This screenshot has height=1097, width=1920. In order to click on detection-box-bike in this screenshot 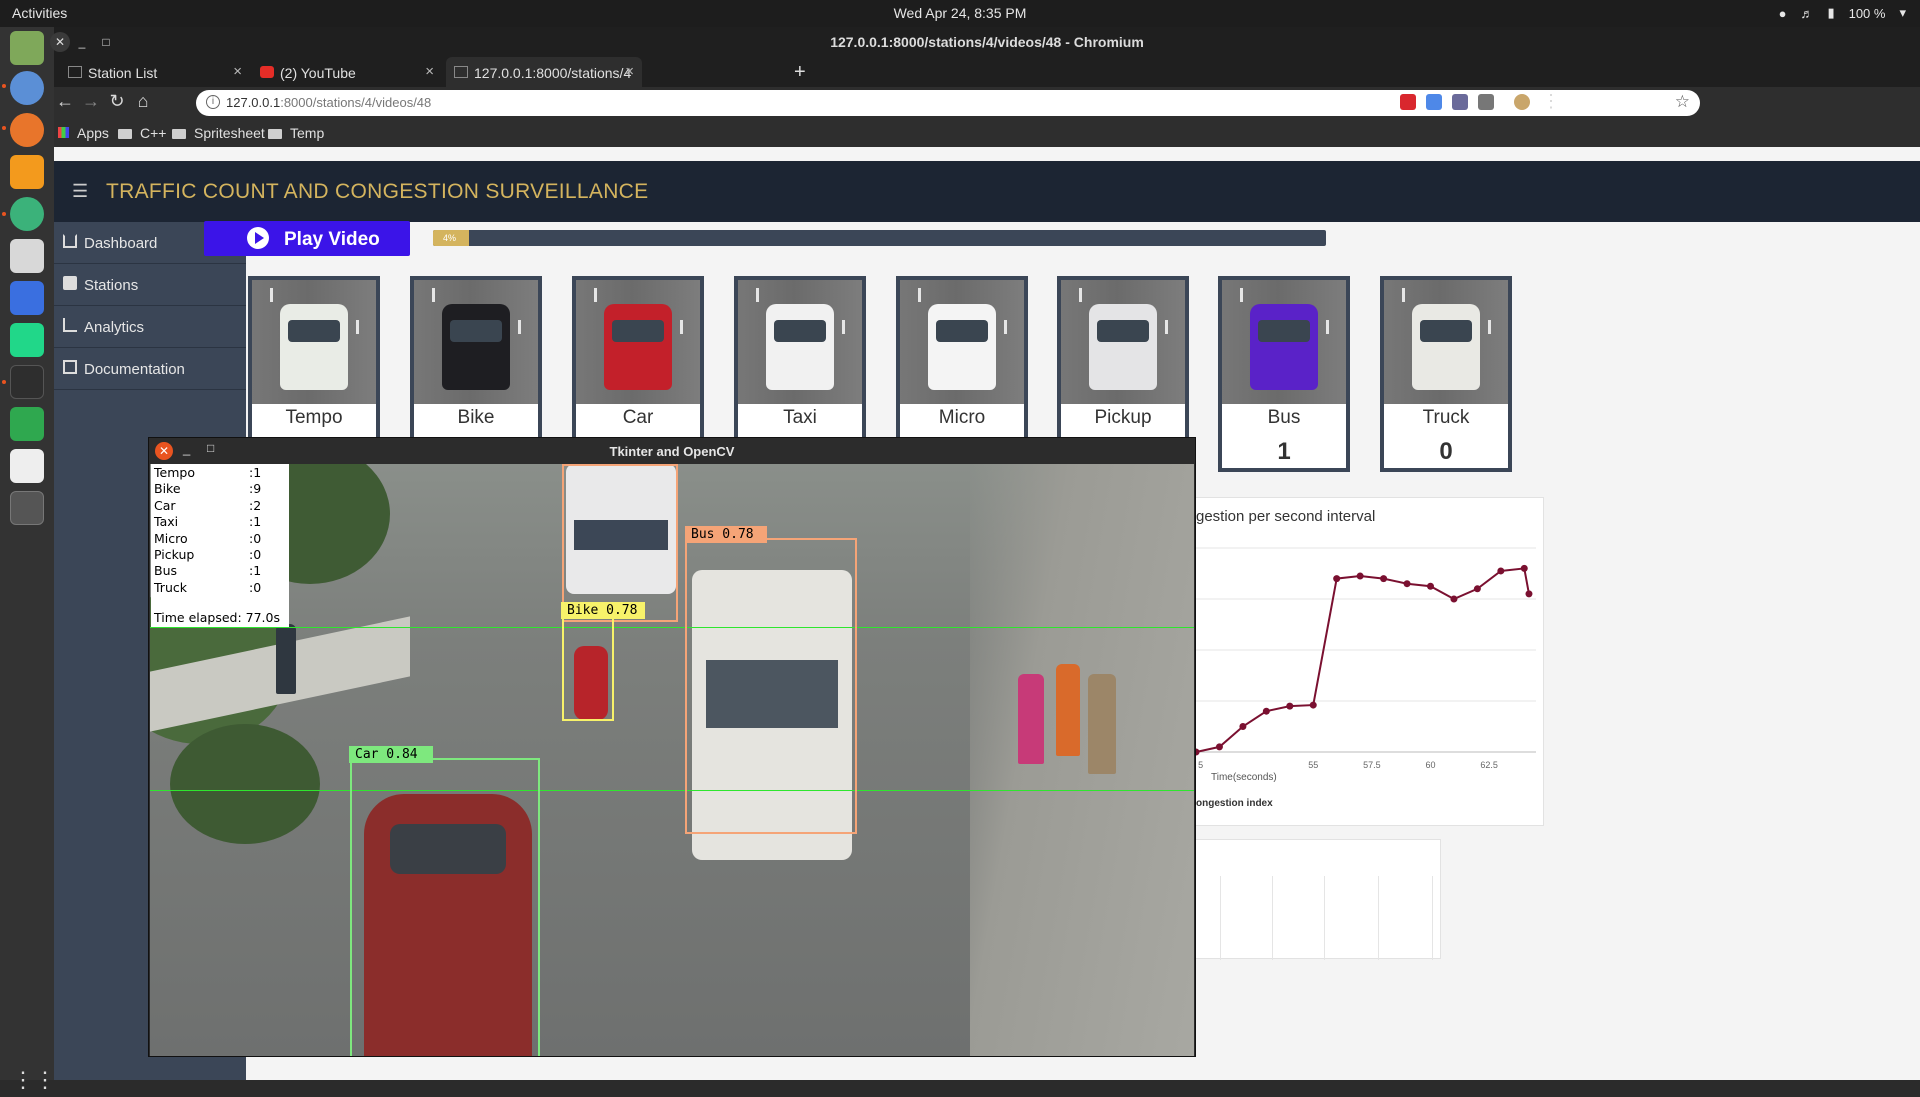, I will do `click(588, 669)`.